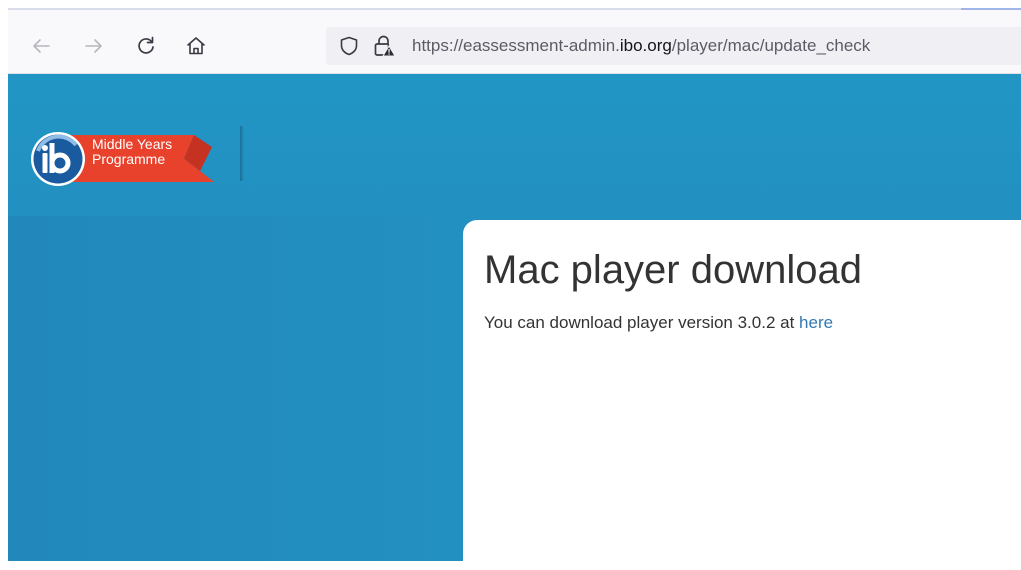  I want to click on reload-icon, so click(146, 45).